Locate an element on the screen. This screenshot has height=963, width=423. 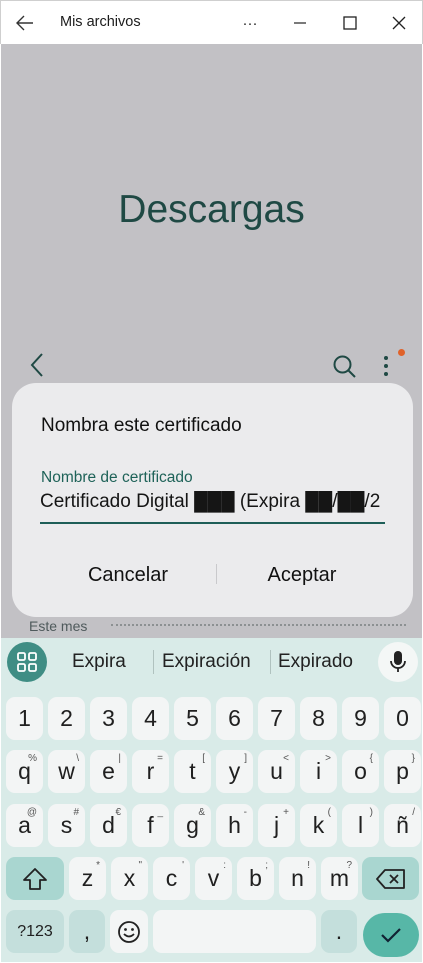
key-label: b is located at coordinates (255, 878).